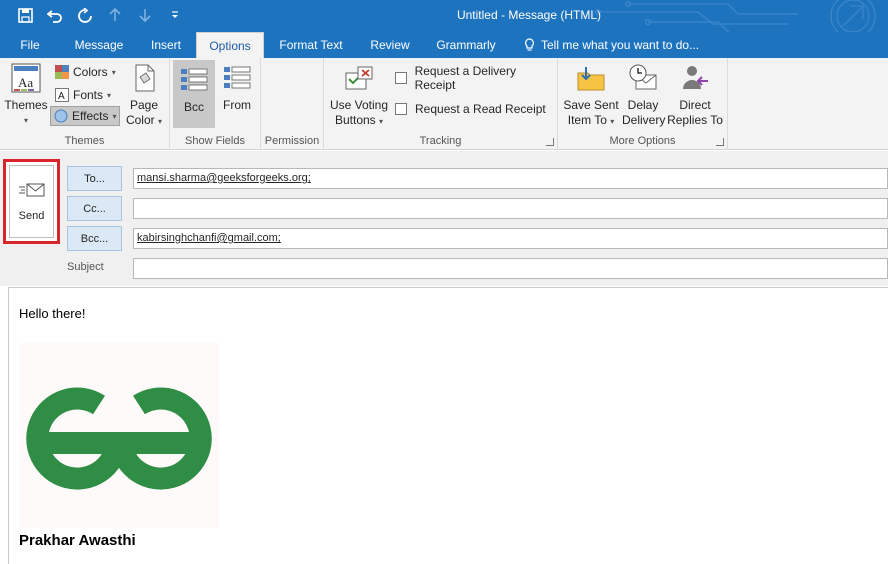 Image resolution: width=888 pixels, height=564 pixels. What do you see at coordinates (90, 72) in the screenshot?
I see `colors-label: Colors` at bounding box center [90, 72].